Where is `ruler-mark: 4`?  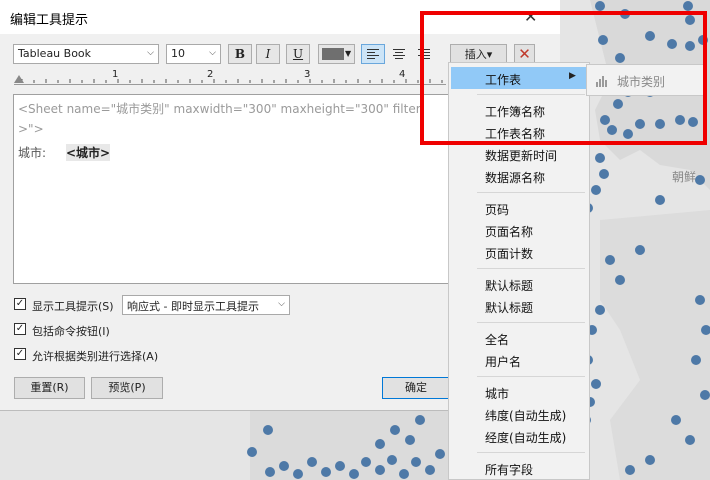
ruler-mark: 4 is located at coordinates (402, 74).